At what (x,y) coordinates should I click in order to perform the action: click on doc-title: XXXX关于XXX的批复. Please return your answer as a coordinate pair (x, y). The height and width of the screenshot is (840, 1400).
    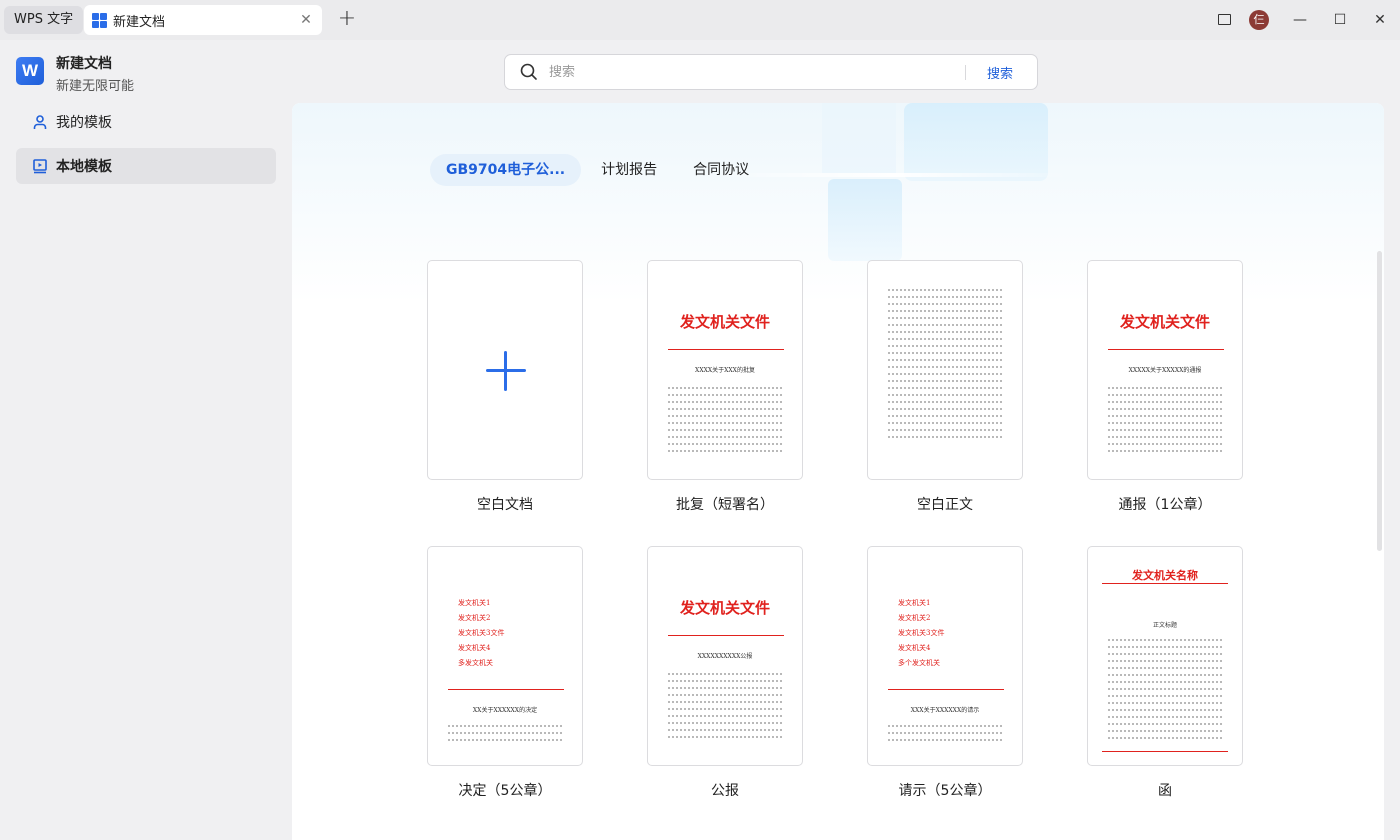
    Looking at the image, I should click on (725, 370).